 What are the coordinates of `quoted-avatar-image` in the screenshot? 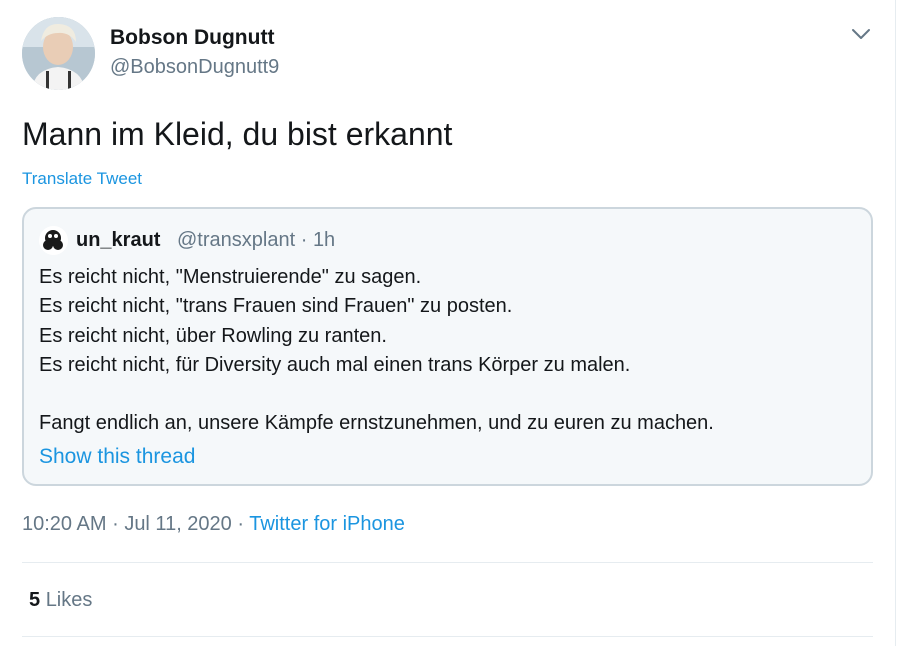 It's located at (53, 240).